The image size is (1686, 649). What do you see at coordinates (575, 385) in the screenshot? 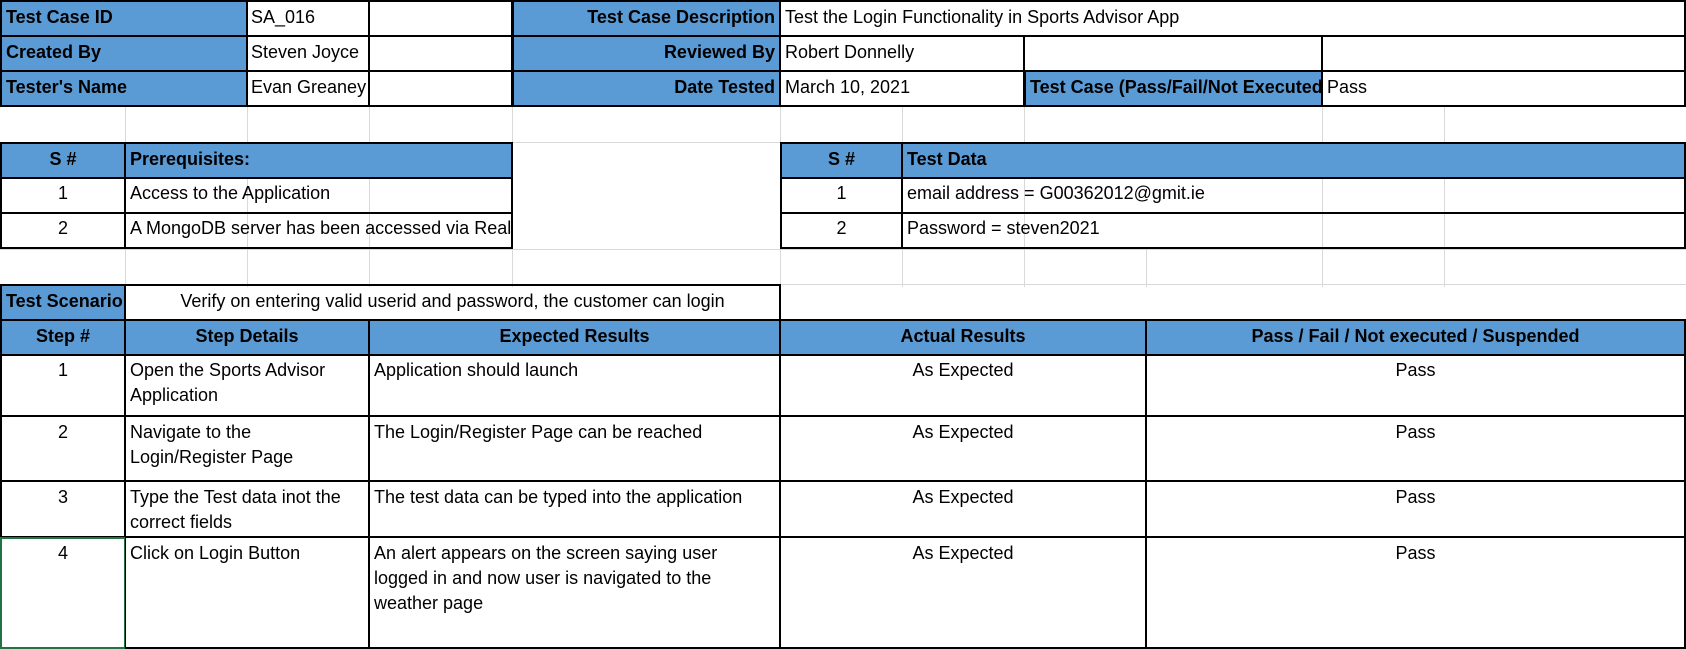
I see `step-expected-1: Application should launch` at bounding box center [575, 385].